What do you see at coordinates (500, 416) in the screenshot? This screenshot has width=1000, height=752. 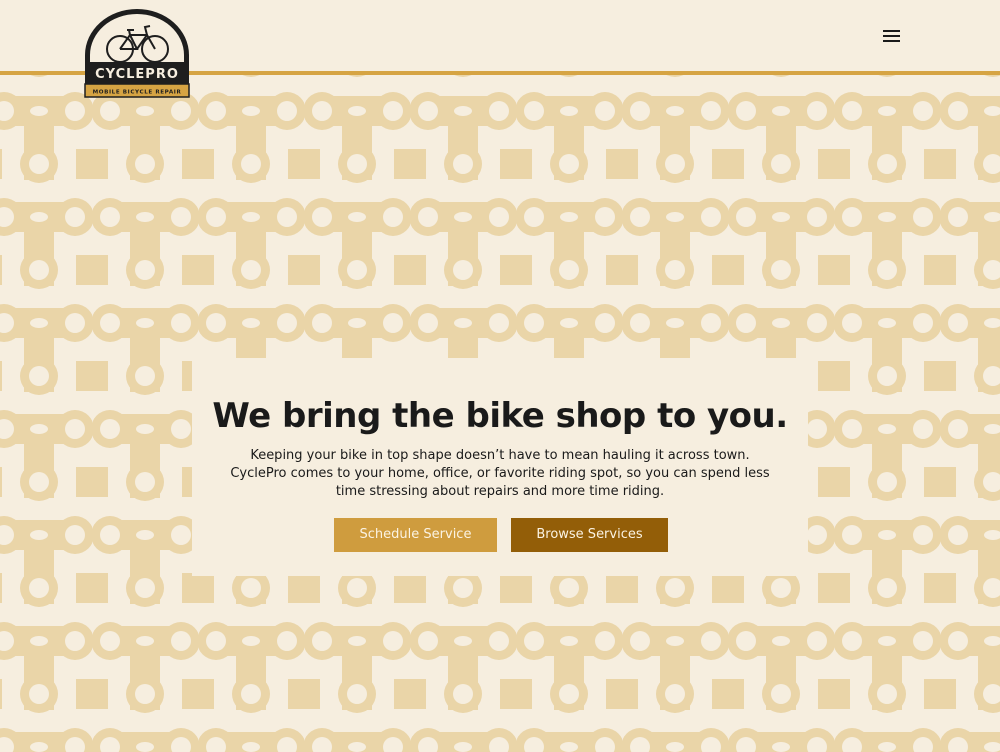 I see `hero-title: We bring the bike shop to you.` at bounding box center [500, 416].